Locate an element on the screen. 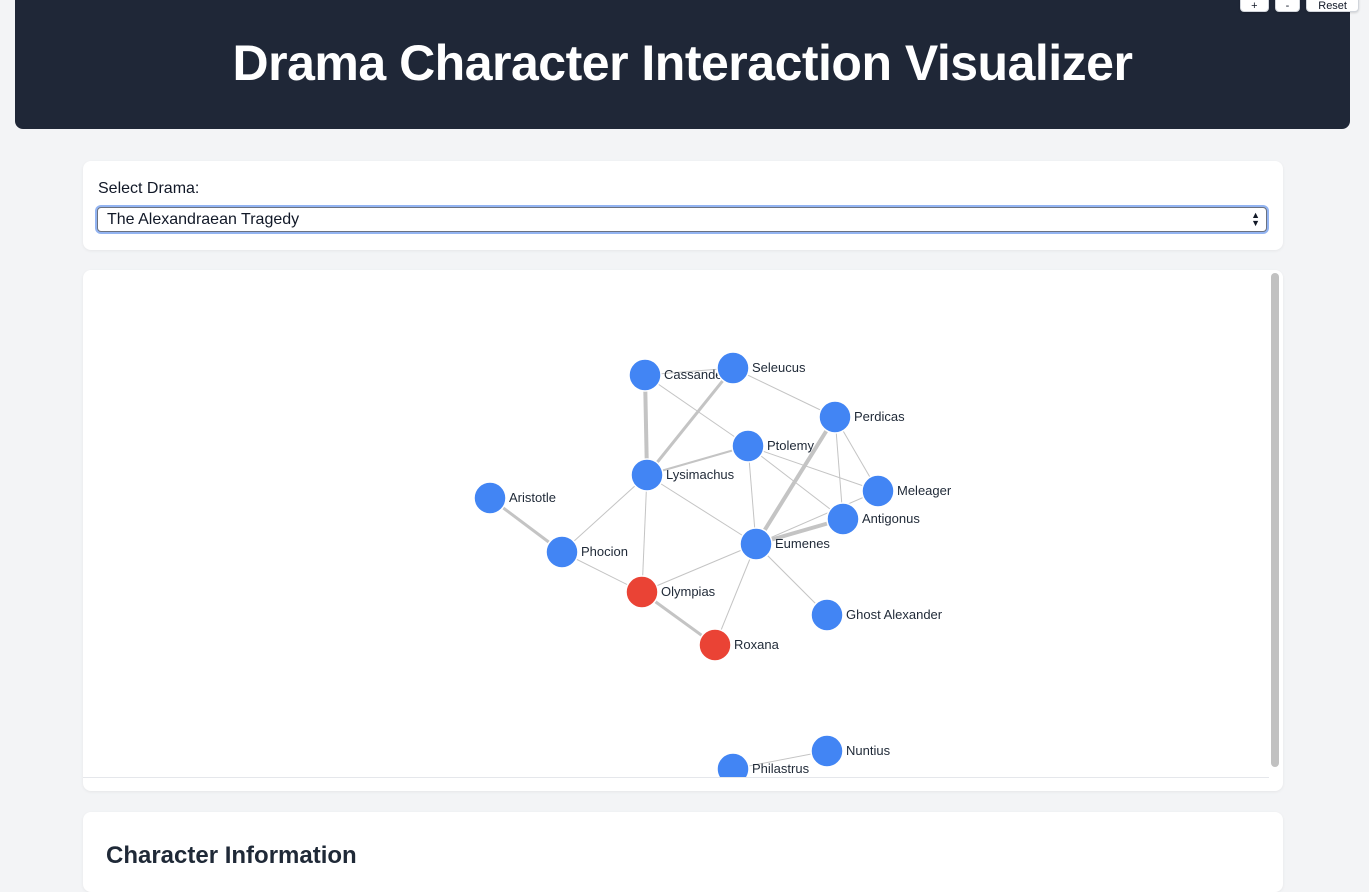 The width and height of the screenshot is (1369, 892). drama-select-value: The Alexandraean Tragedy is located at coordinates (203, 219).